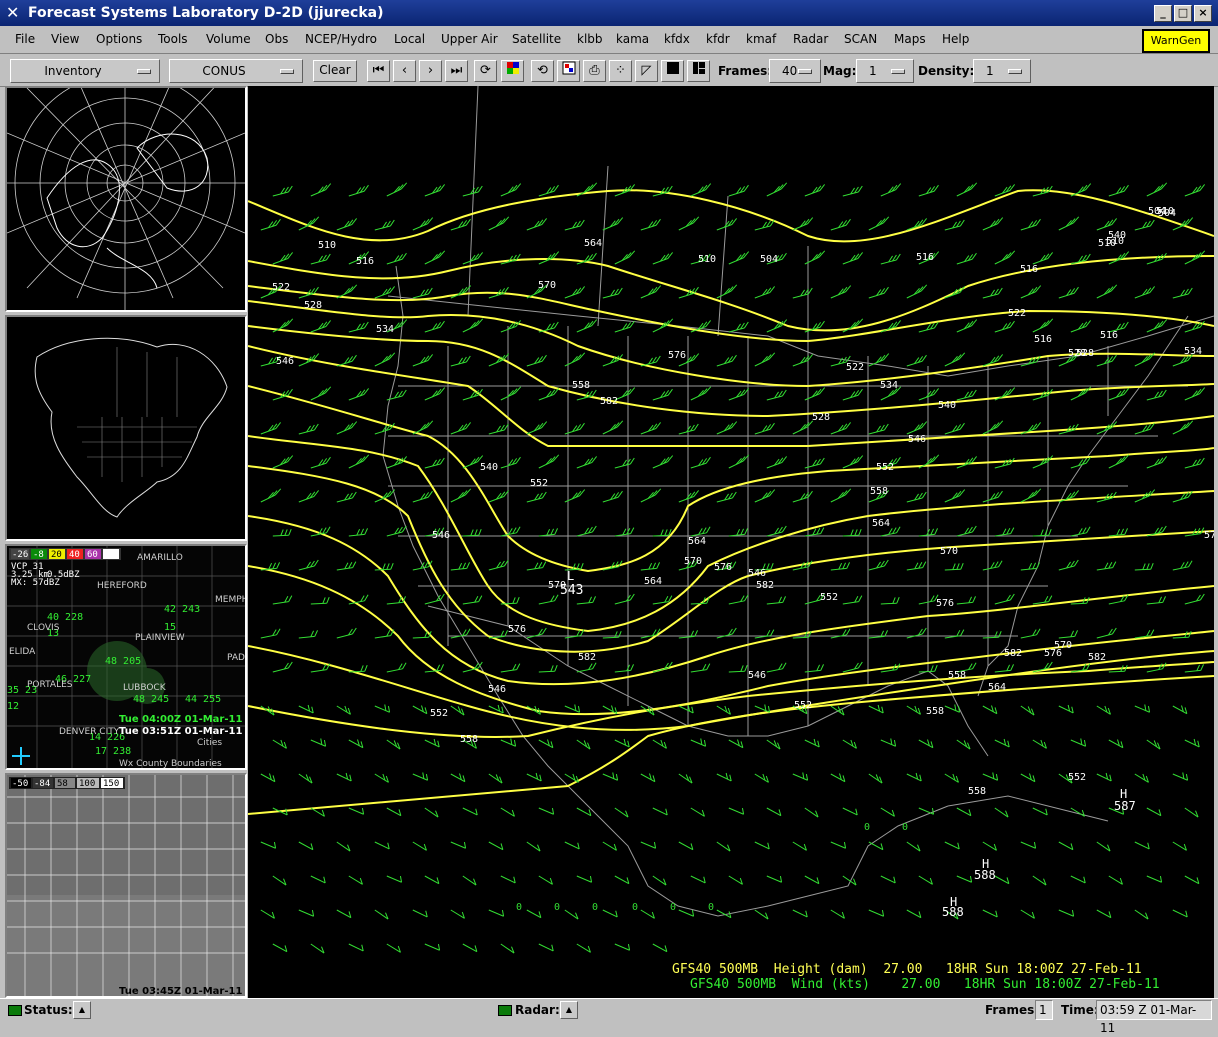  I want to click on scale-dropdown: CONUS, so click(236, 71).